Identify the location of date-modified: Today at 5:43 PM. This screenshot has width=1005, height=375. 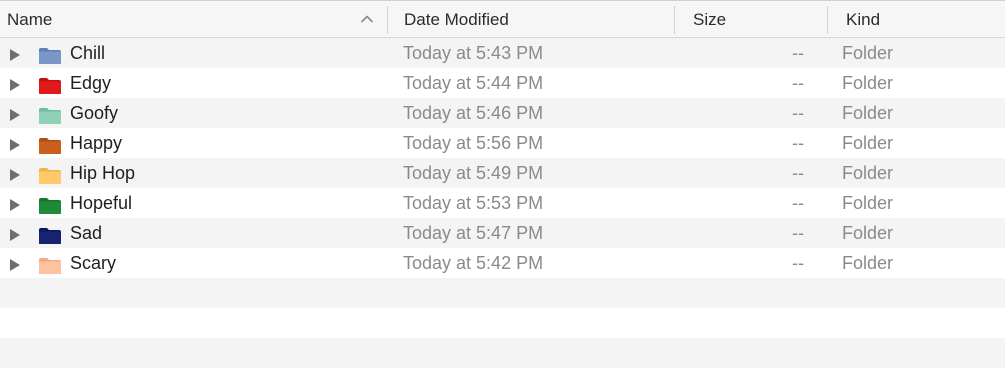
(473, 53).